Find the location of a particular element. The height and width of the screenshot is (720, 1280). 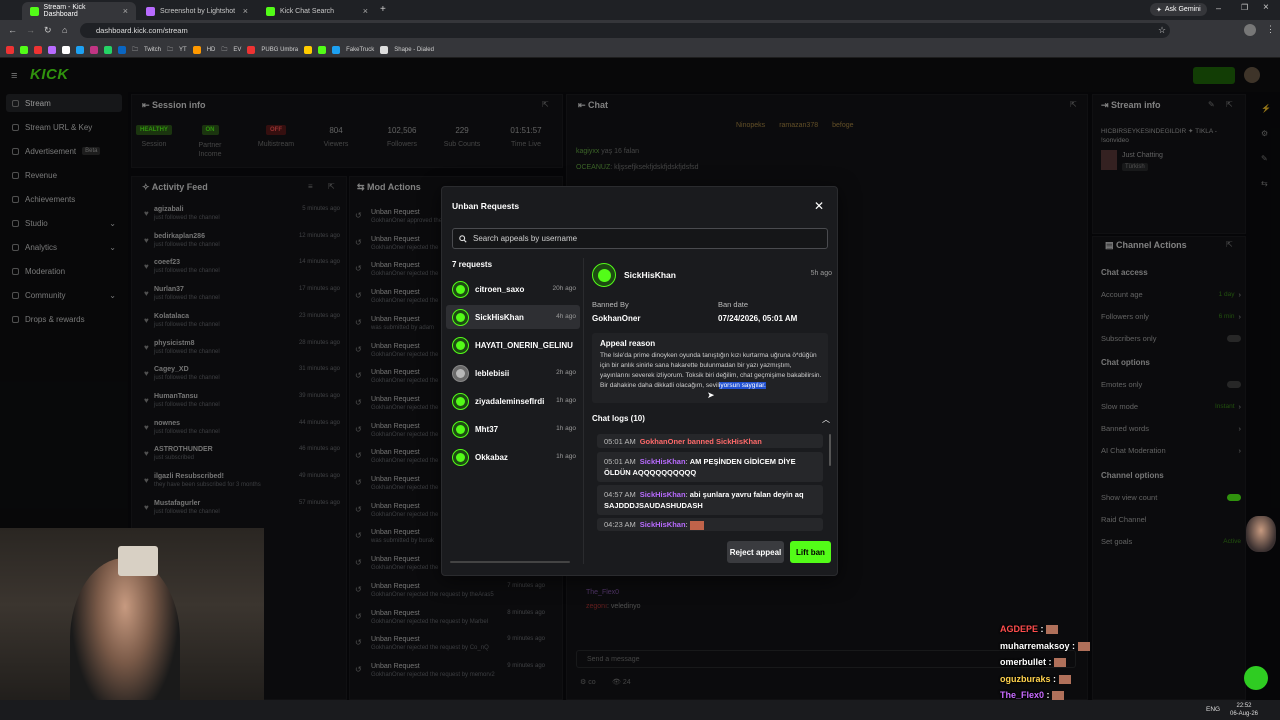

minimize-window-icon: – is located at coordinates (1218, 8).